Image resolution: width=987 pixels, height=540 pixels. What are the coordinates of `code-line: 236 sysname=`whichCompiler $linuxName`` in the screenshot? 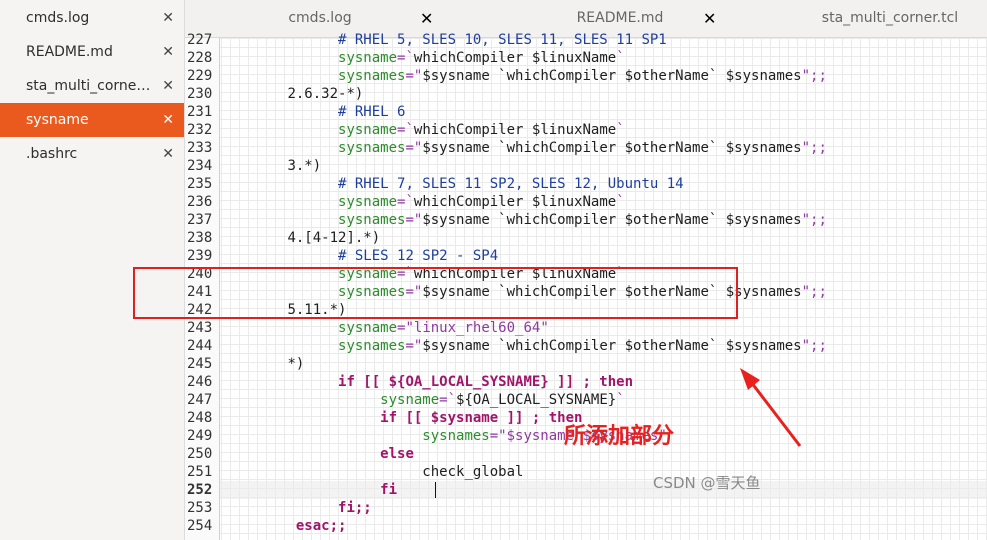 It's located at (586, 202).